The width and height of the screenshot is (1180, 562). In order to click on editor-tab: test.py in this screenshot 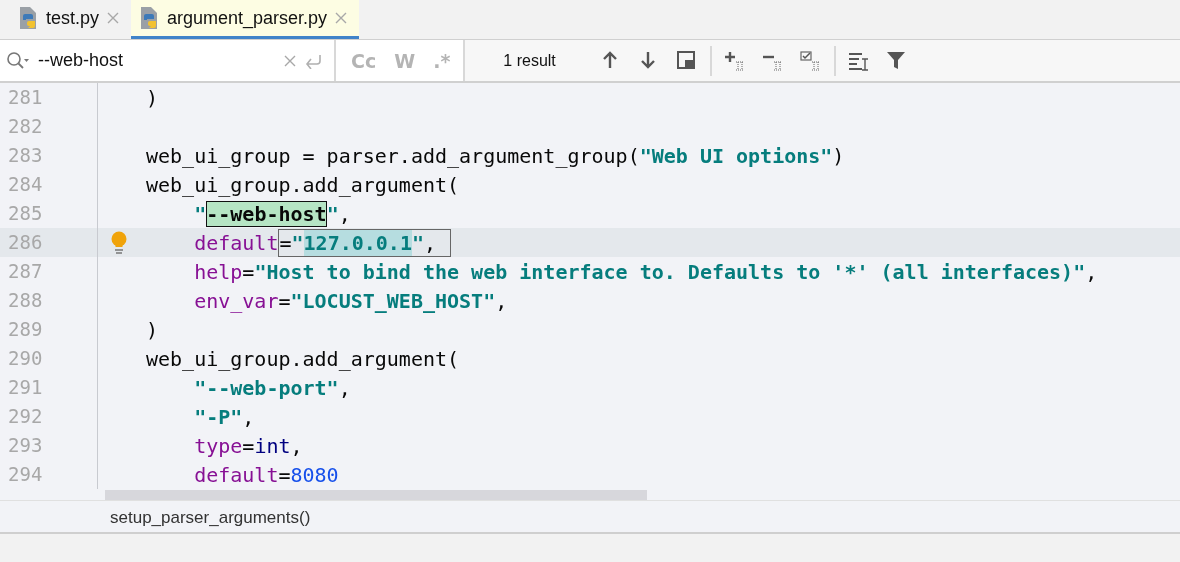, I will do `click(71, 19)`.